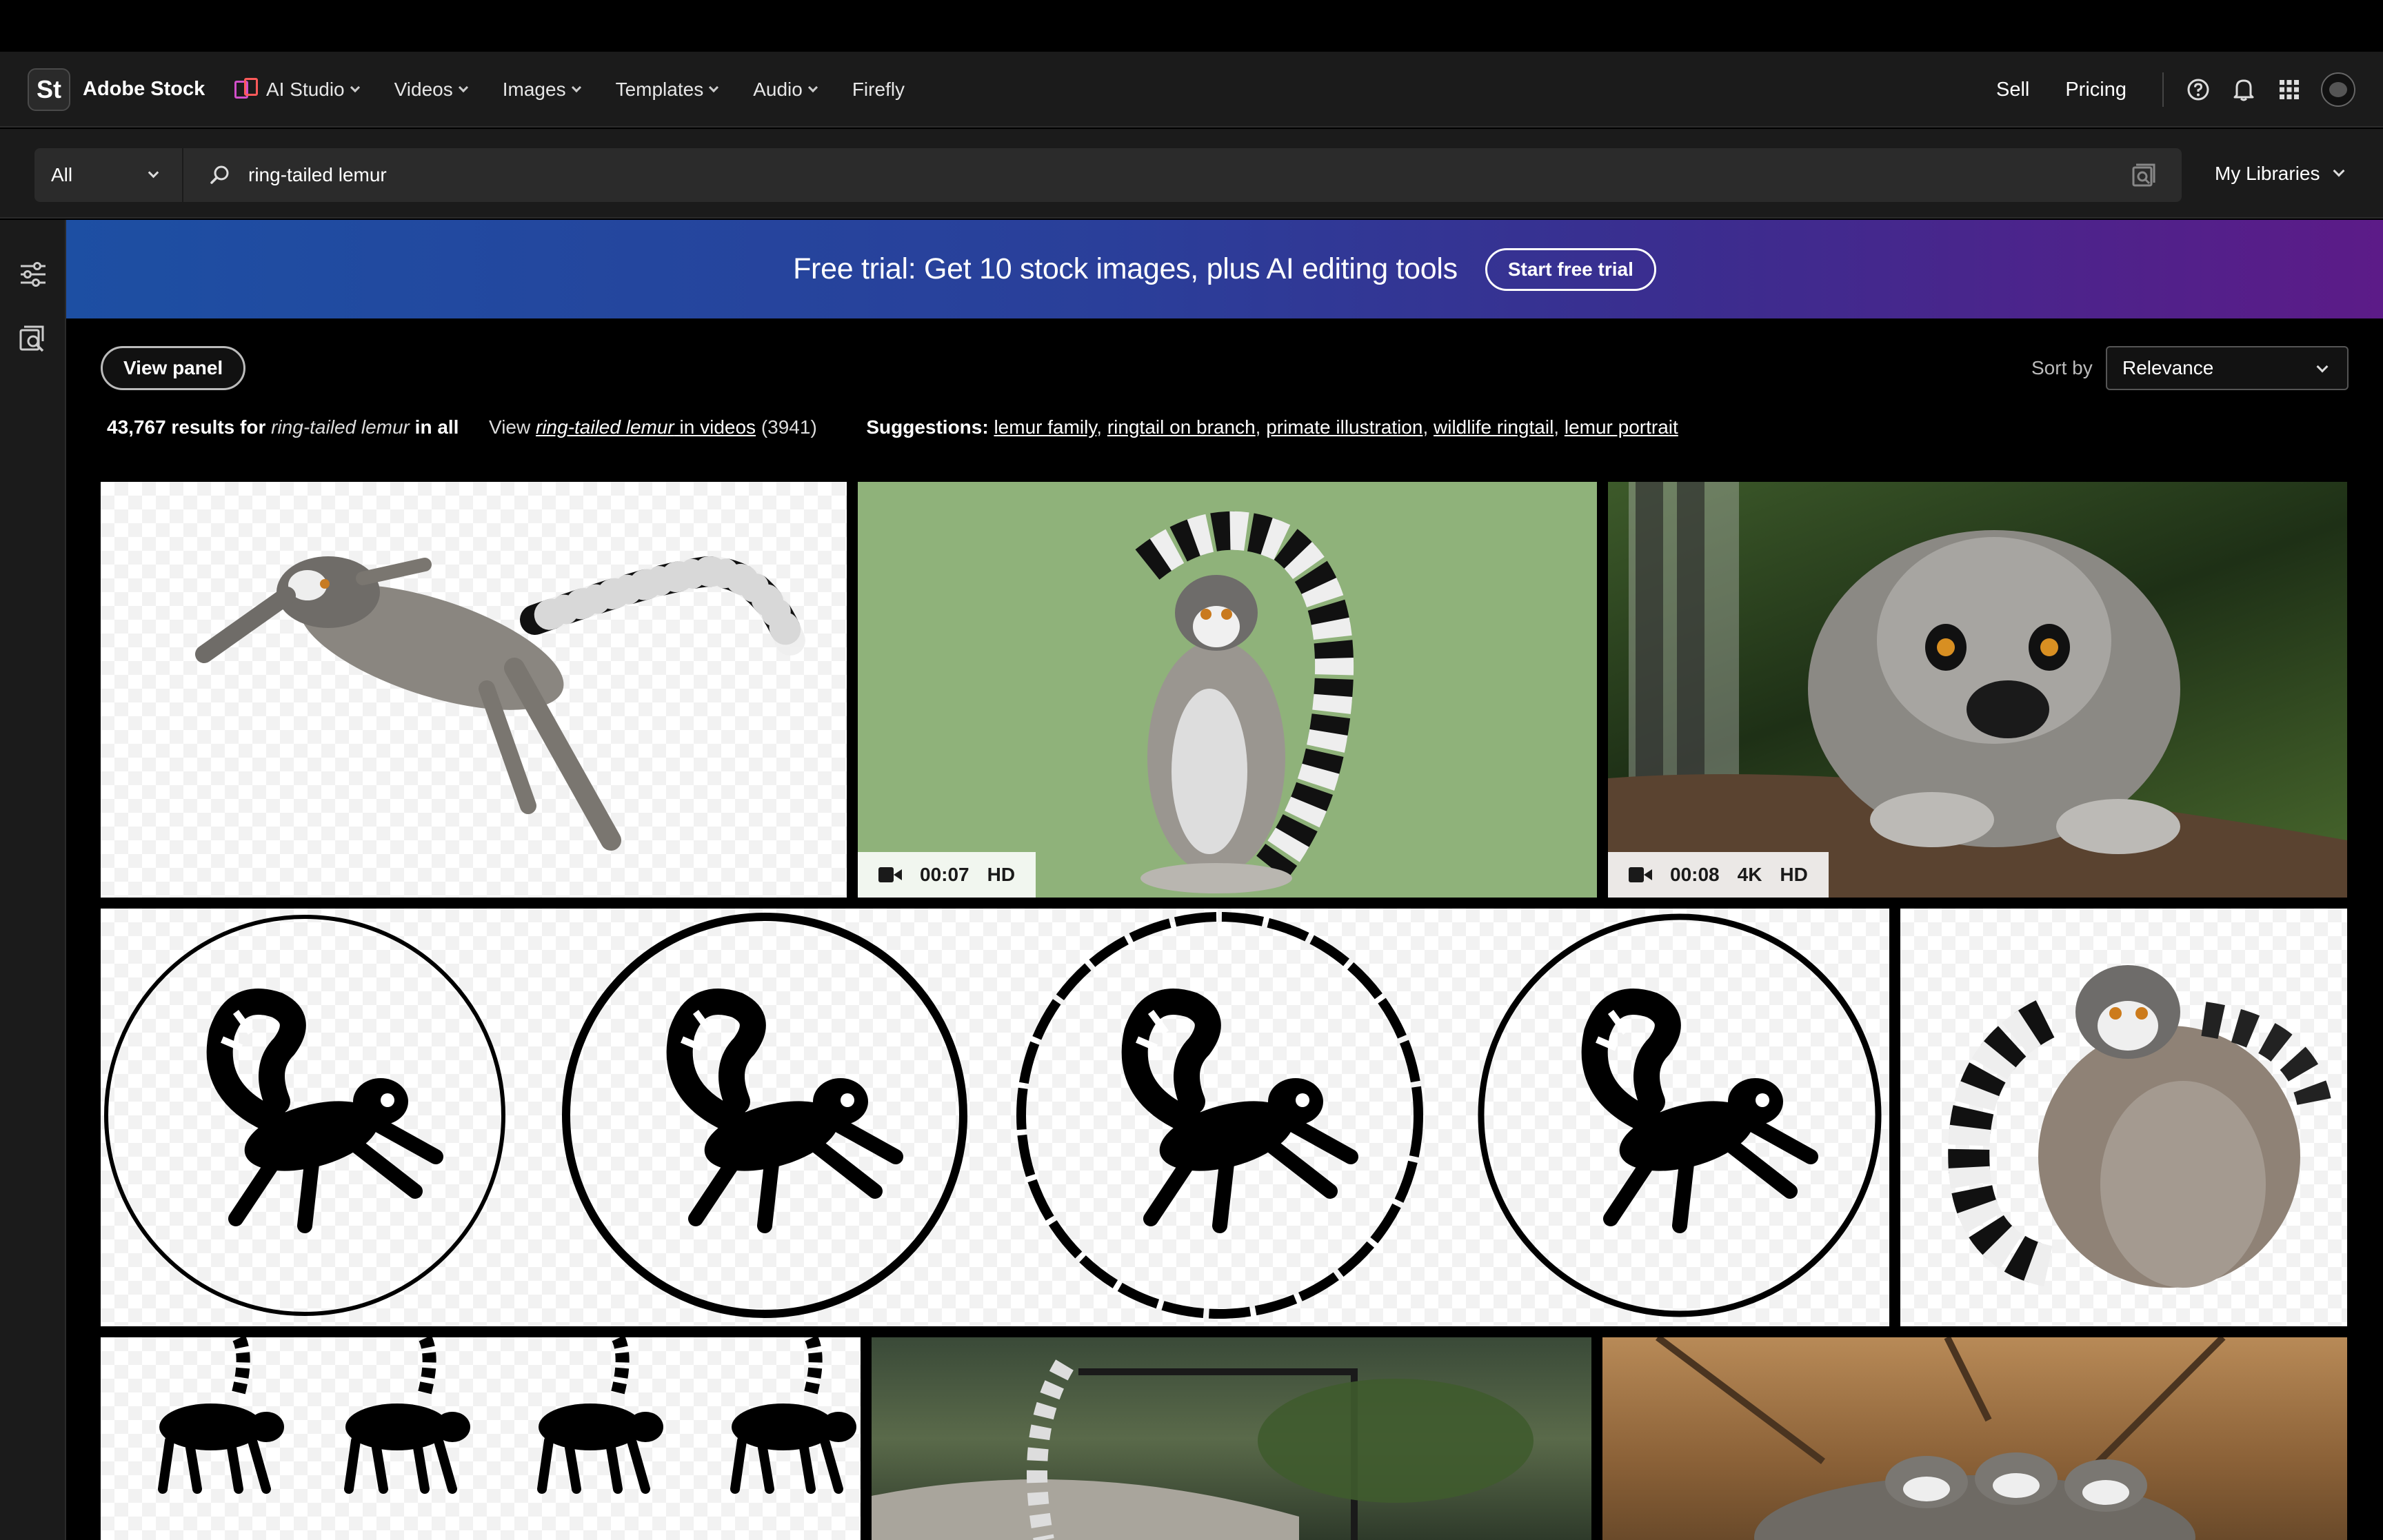 Image resolution: width=2383 pixels, height=1540 pixels. I want to click on account-nav: Sell Pricing, so click(2189, 90).